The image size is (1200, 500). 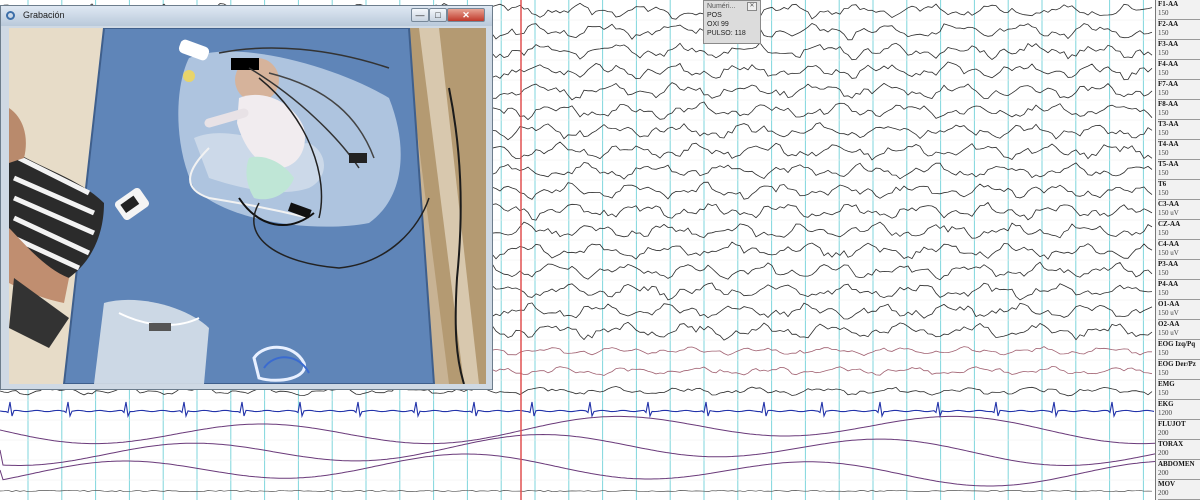 What do you see at coordinates (1168, 204) in the screenshot?
I see `channel-name: C3-AA` at bounding box center [1168, 204].